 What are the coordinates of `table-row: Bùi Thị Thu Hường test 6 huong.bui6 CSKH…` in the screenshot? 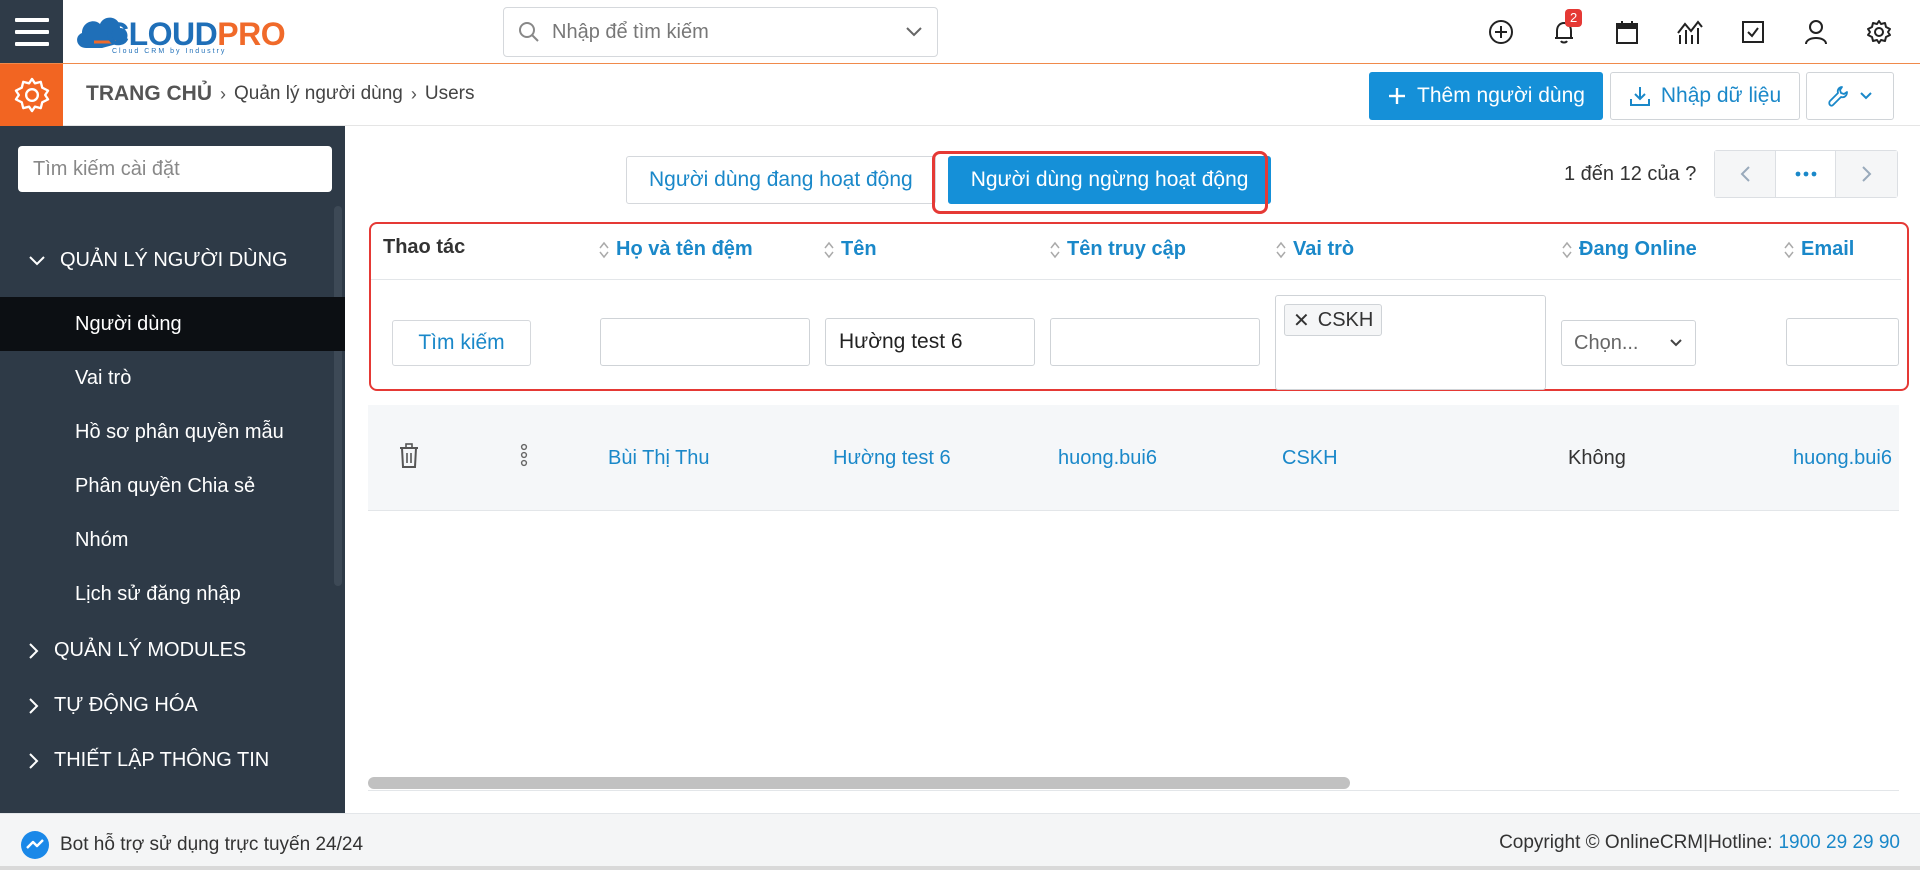 It's located at (1133, 458).